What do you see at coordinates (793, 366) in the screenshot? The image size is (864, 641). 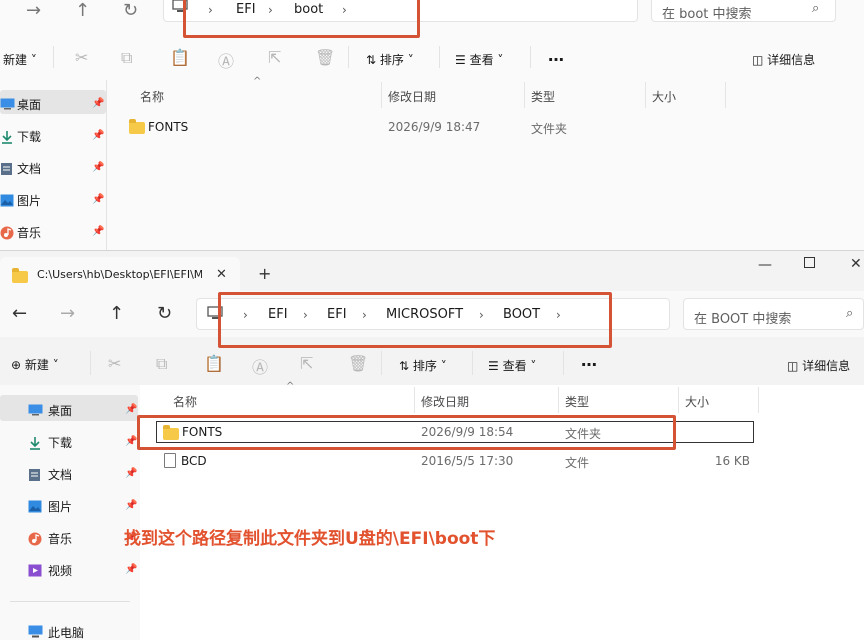 I see `details-icon: ◫` at bounding box center [793, 366].